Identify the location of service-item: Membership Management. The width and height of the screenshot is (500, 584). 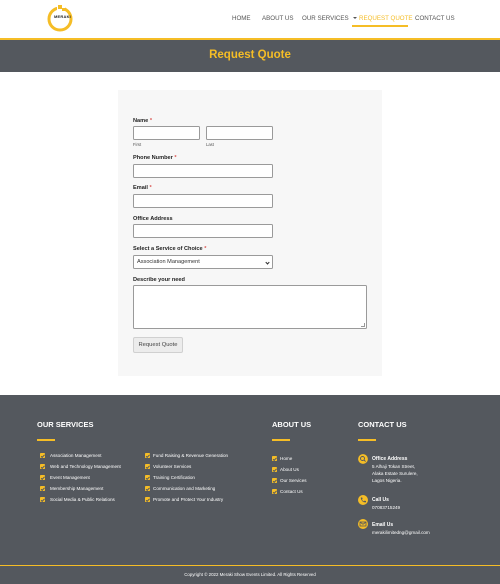
(76, 489).